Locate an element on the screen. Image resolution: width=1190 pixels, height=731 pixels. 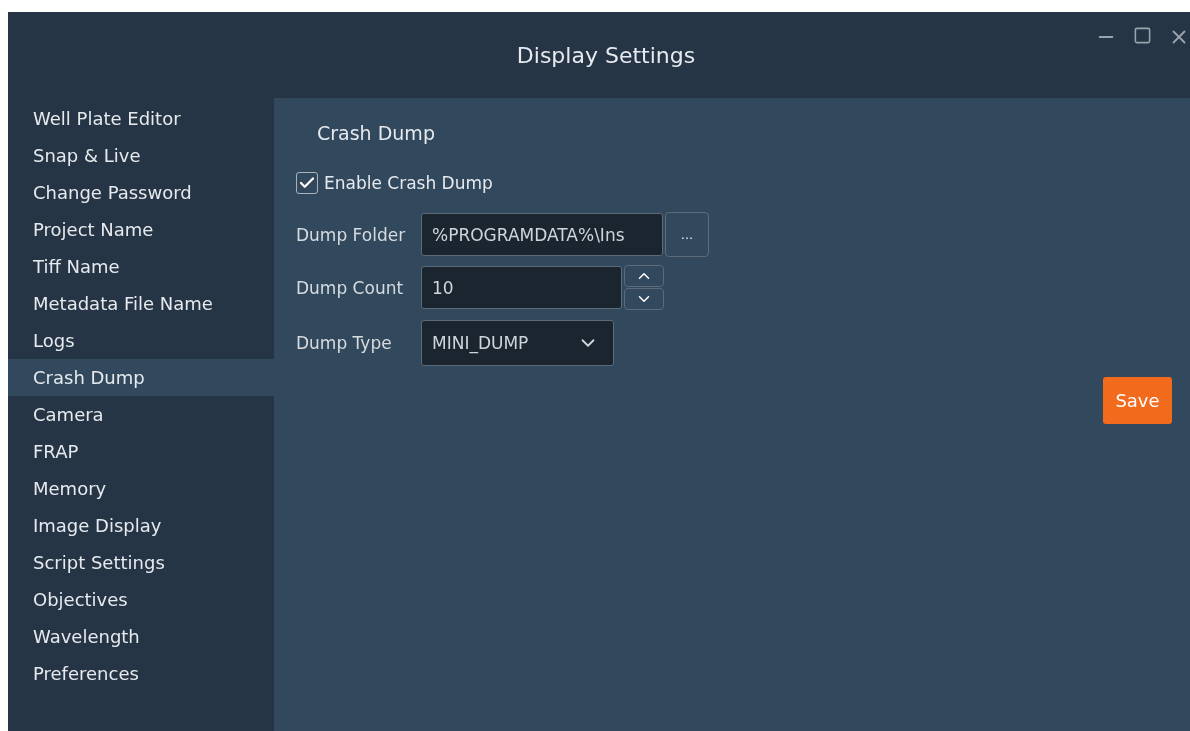
sidebar-item: Snap & Live is located at coordinates (141, 155).